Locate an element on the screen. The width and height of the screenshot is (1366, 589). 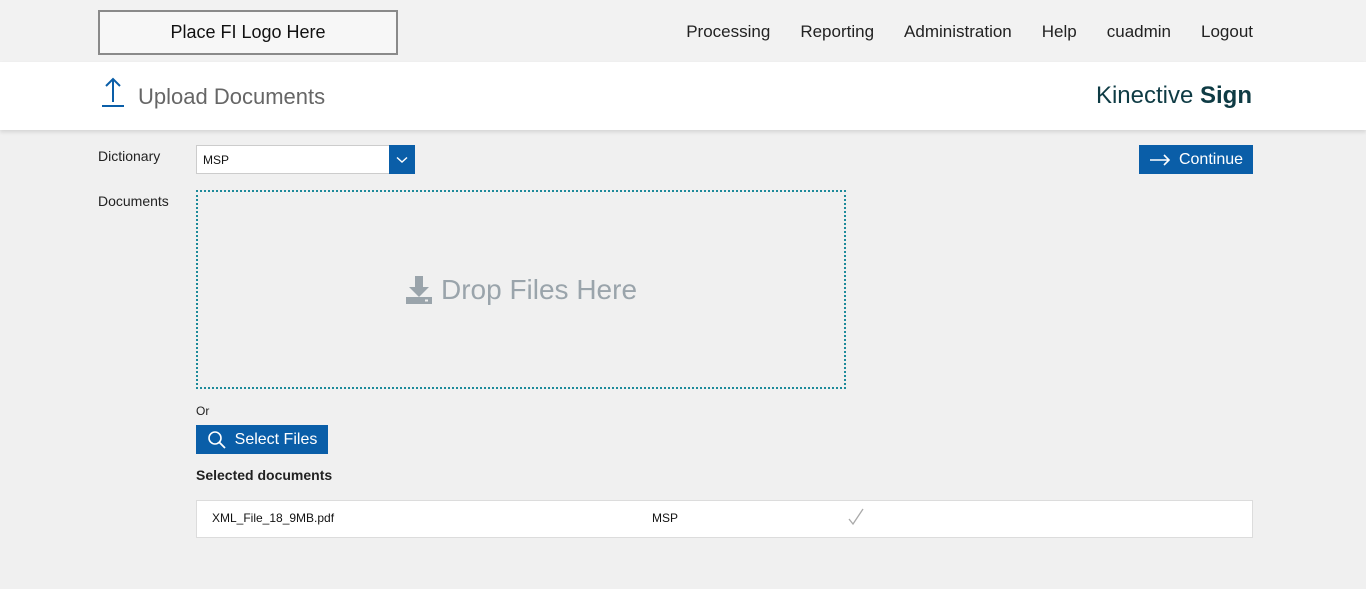
select-files-button: Select Files is located at coordinates (262, 439).